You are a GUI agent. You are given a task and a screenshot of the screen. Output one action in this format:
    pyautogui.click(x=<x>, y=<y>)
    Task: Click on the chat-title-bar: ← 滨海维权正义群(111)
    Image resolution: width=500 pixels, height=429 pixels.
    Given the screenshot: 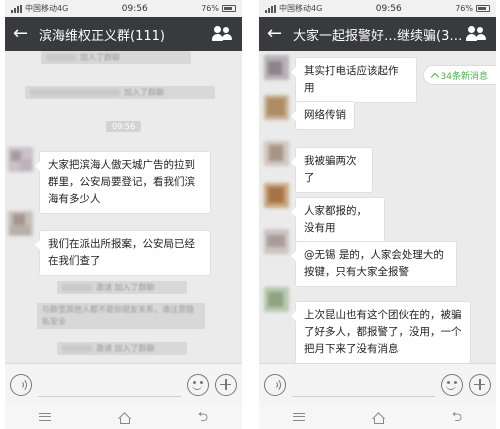 What is the action you would take?
    pyautogui.click(x=123, y=34)
    